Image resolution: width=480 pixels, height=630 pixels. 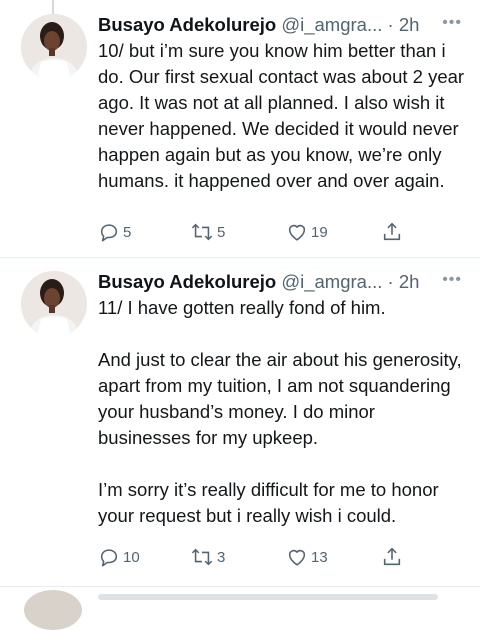 I want to click on retweet-button: 3, so click(x=207, y=557).